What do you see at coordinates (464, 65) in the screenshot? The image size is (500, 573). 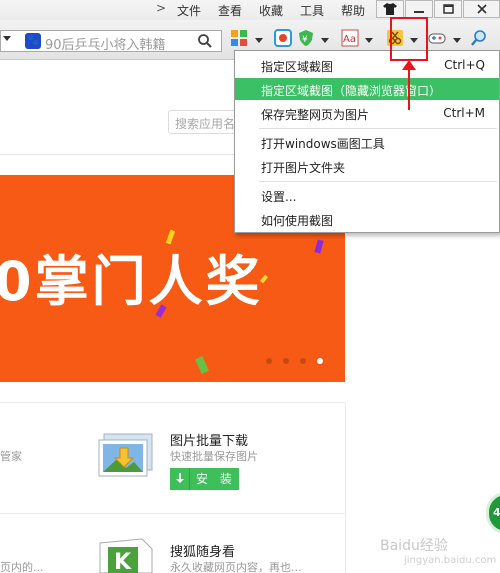 I see `menu-item-shortcut: Ctrl+Q` at bounding box center [464, 65].